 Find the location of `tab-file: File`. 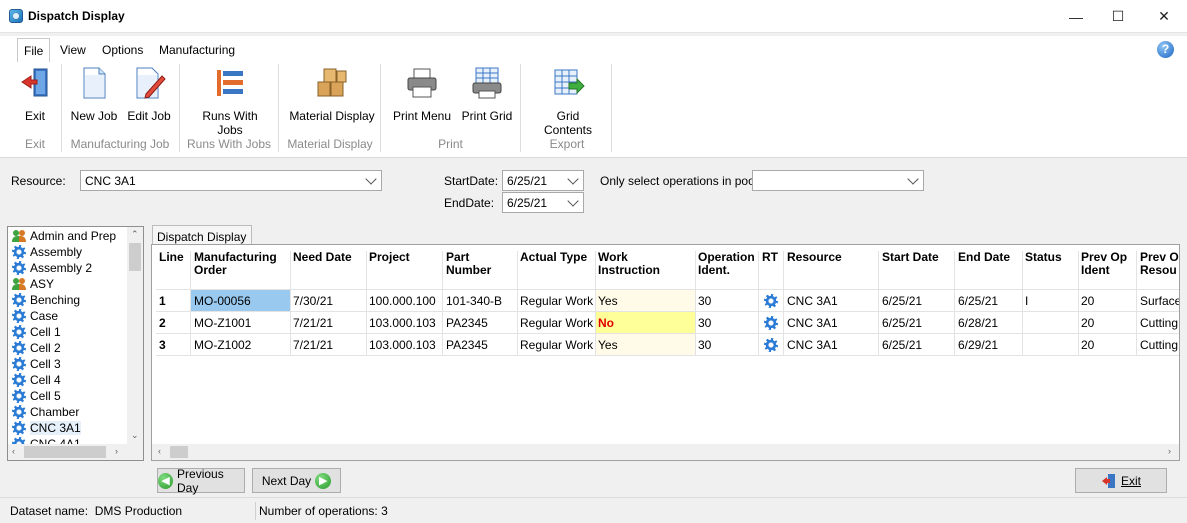

tab-file: File is located at coordinates (34, 50).